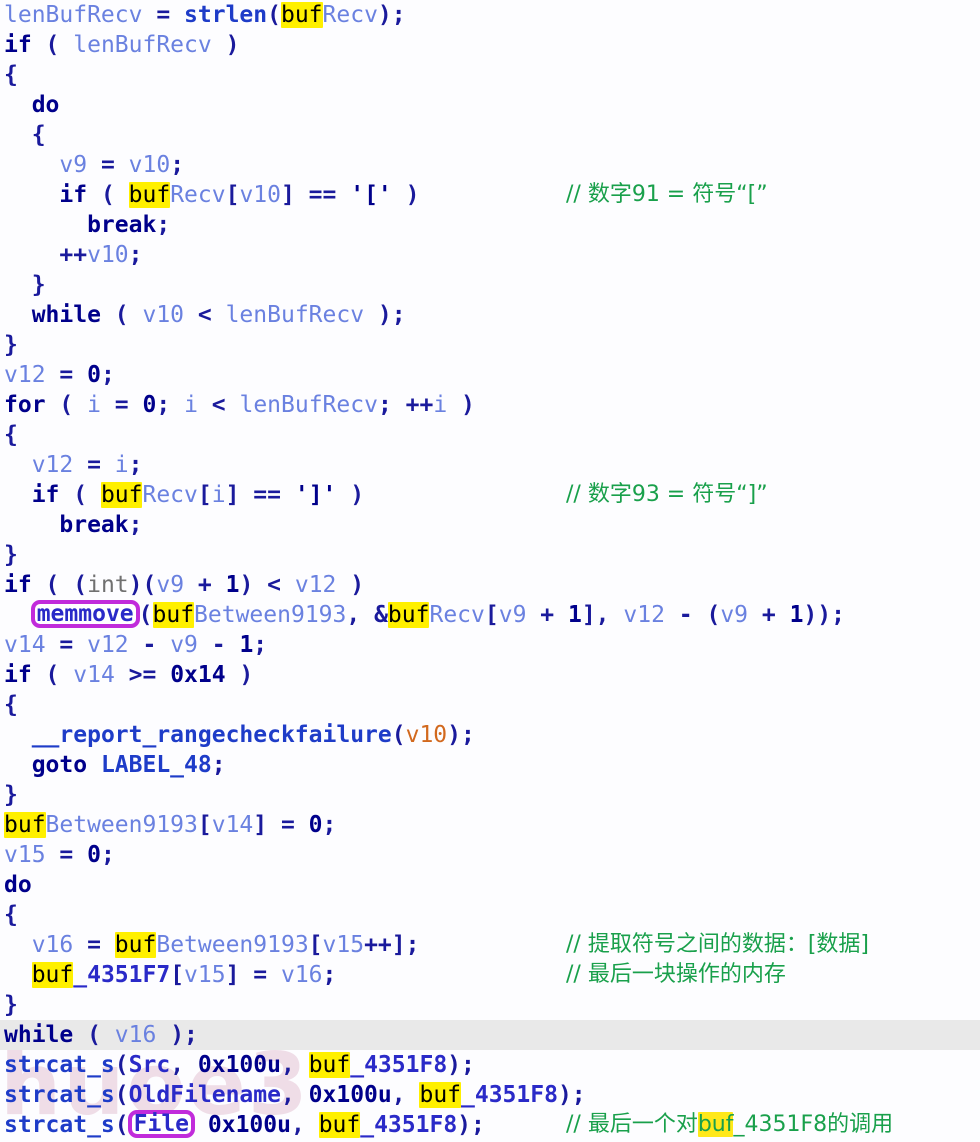 The image size is (980, 1142). What do you see at coordinates (717, 944) in the screenshot?
I see `inline-comment: // 提取符号之间的数据：[数据]` at bounding box center [717, 944].